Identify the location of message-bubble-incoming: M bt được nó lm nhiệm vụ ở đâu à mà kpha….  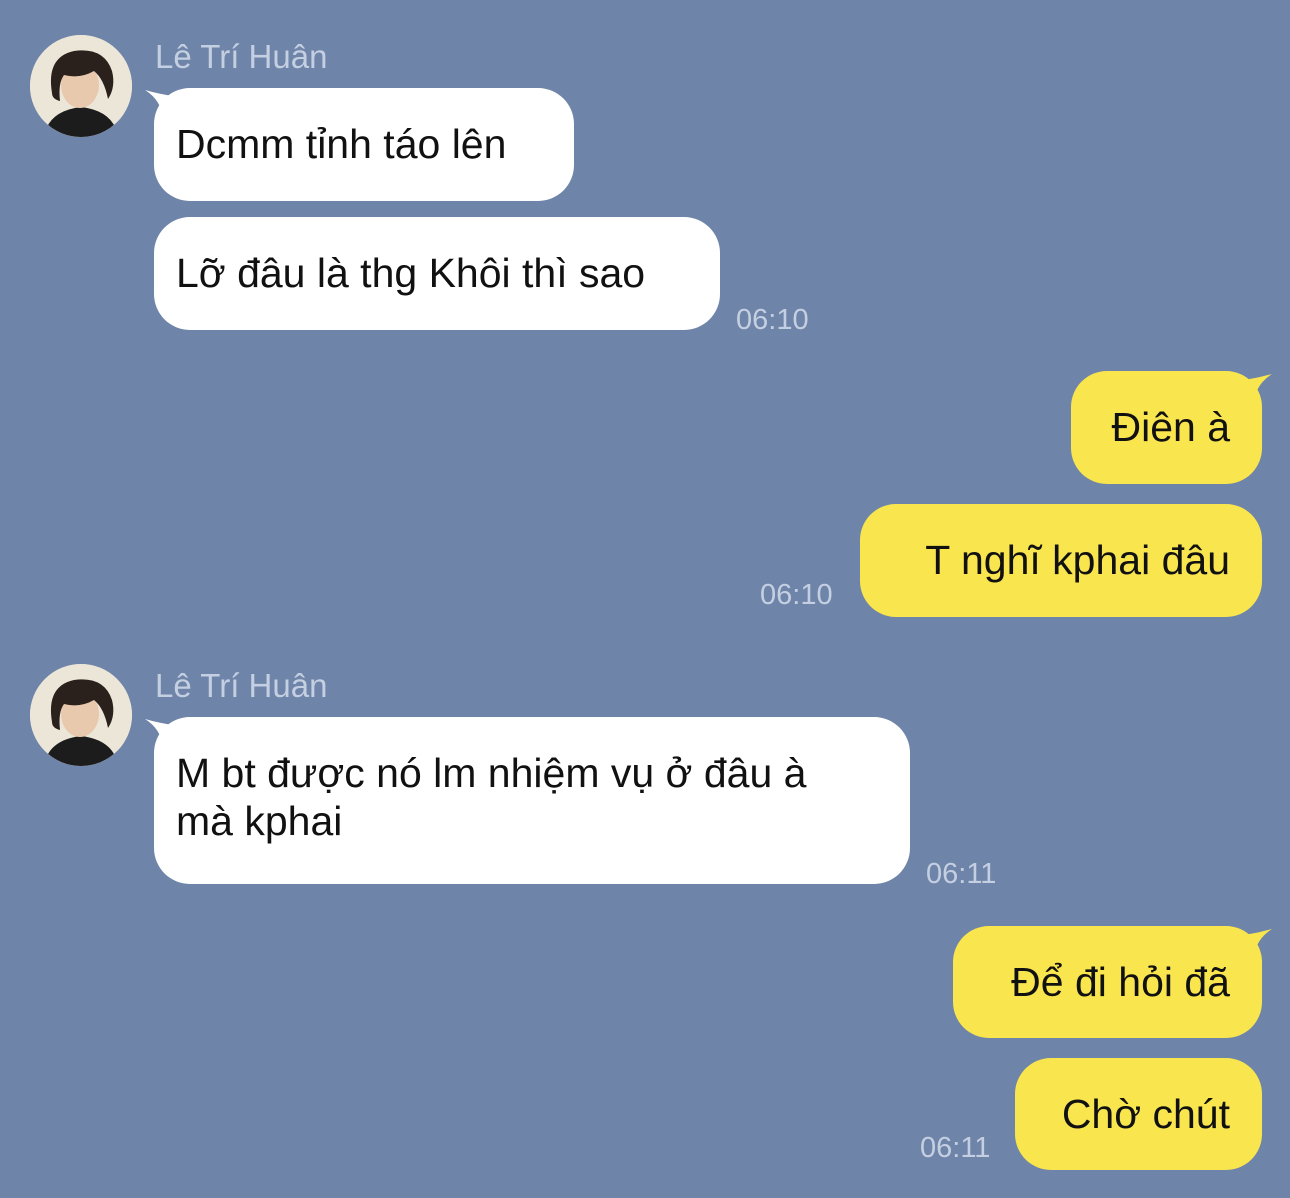
(532, 800).